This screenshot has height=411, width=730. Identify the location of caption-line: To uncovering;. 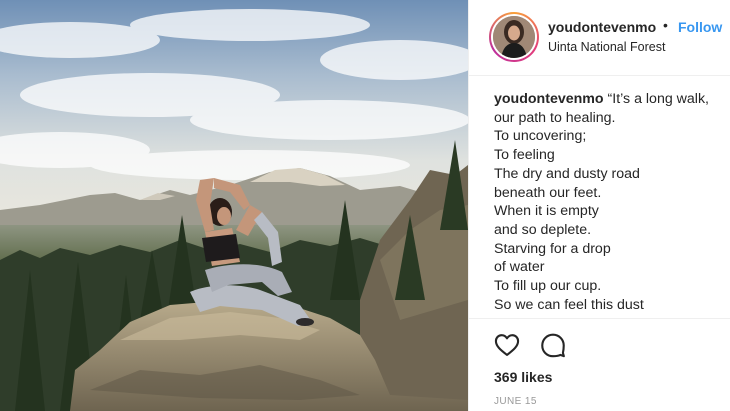
(540, 136).